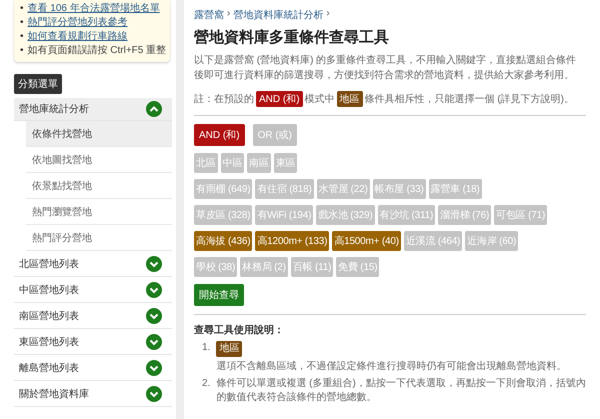 Image resolution: width=600 pixels, height=419 pixels. What do you see at coordinates (49, 367) in the screenshot?
I see `menu-item: 離島營地列表` at bounding box center [49, 367].